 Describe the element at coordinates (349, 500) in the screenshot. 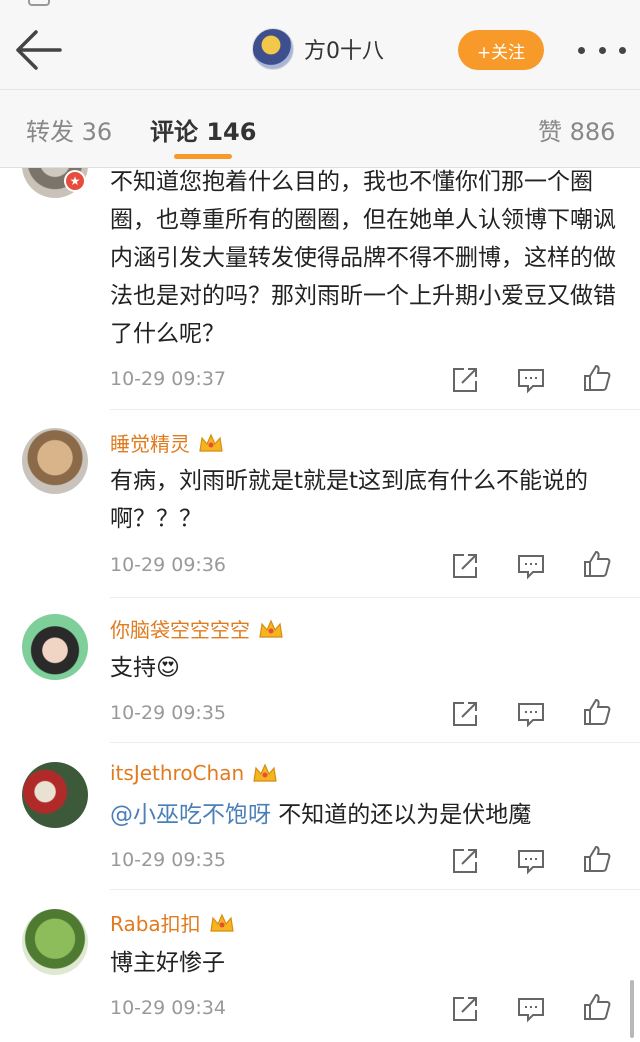

I see `comment-text: 有病，刘雨昕就是t就是t这到底有什么不能说的啊？？？` at that location.